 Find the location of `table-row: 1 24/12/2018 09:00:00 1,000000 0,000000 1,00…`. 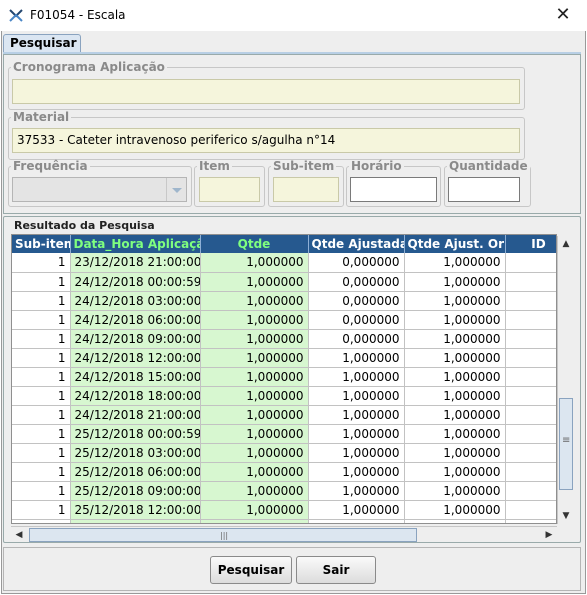

table-row: 1 24/12/2018 09:00:00 1,000000 0,000000 1,00… is located at coordinates (284, 339).